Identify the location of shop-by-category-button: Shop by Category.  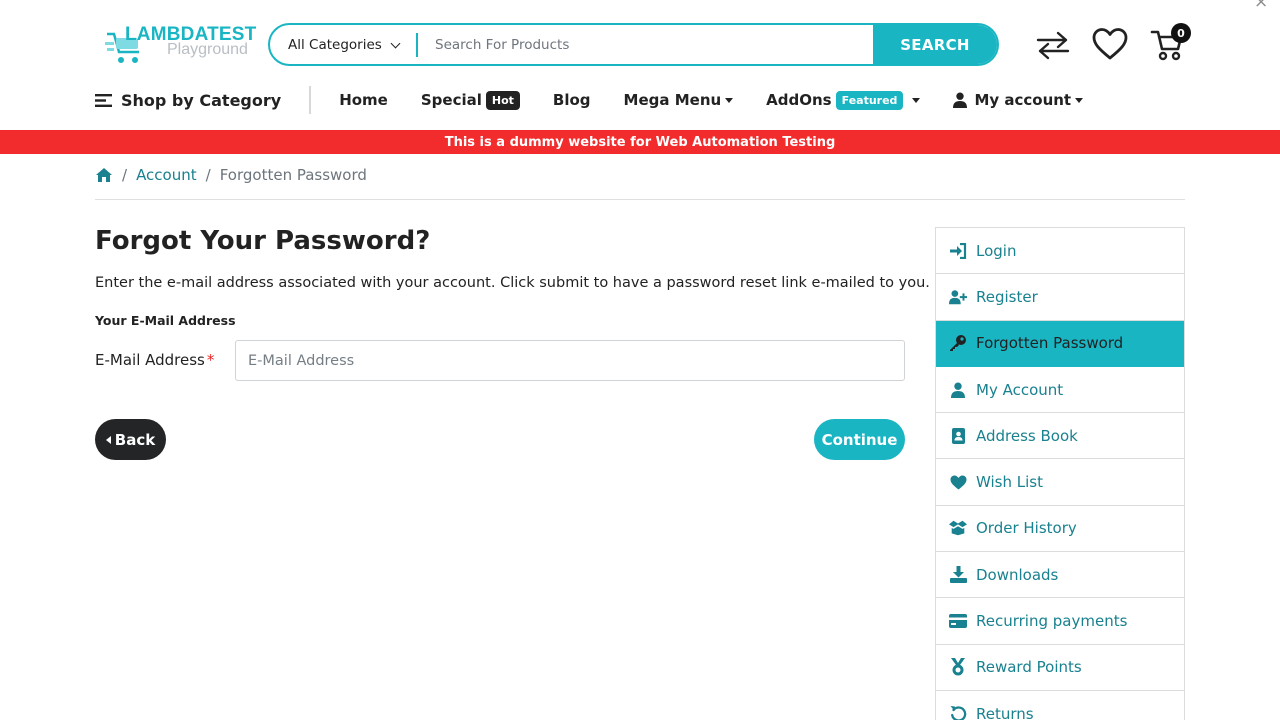
(188, 100).